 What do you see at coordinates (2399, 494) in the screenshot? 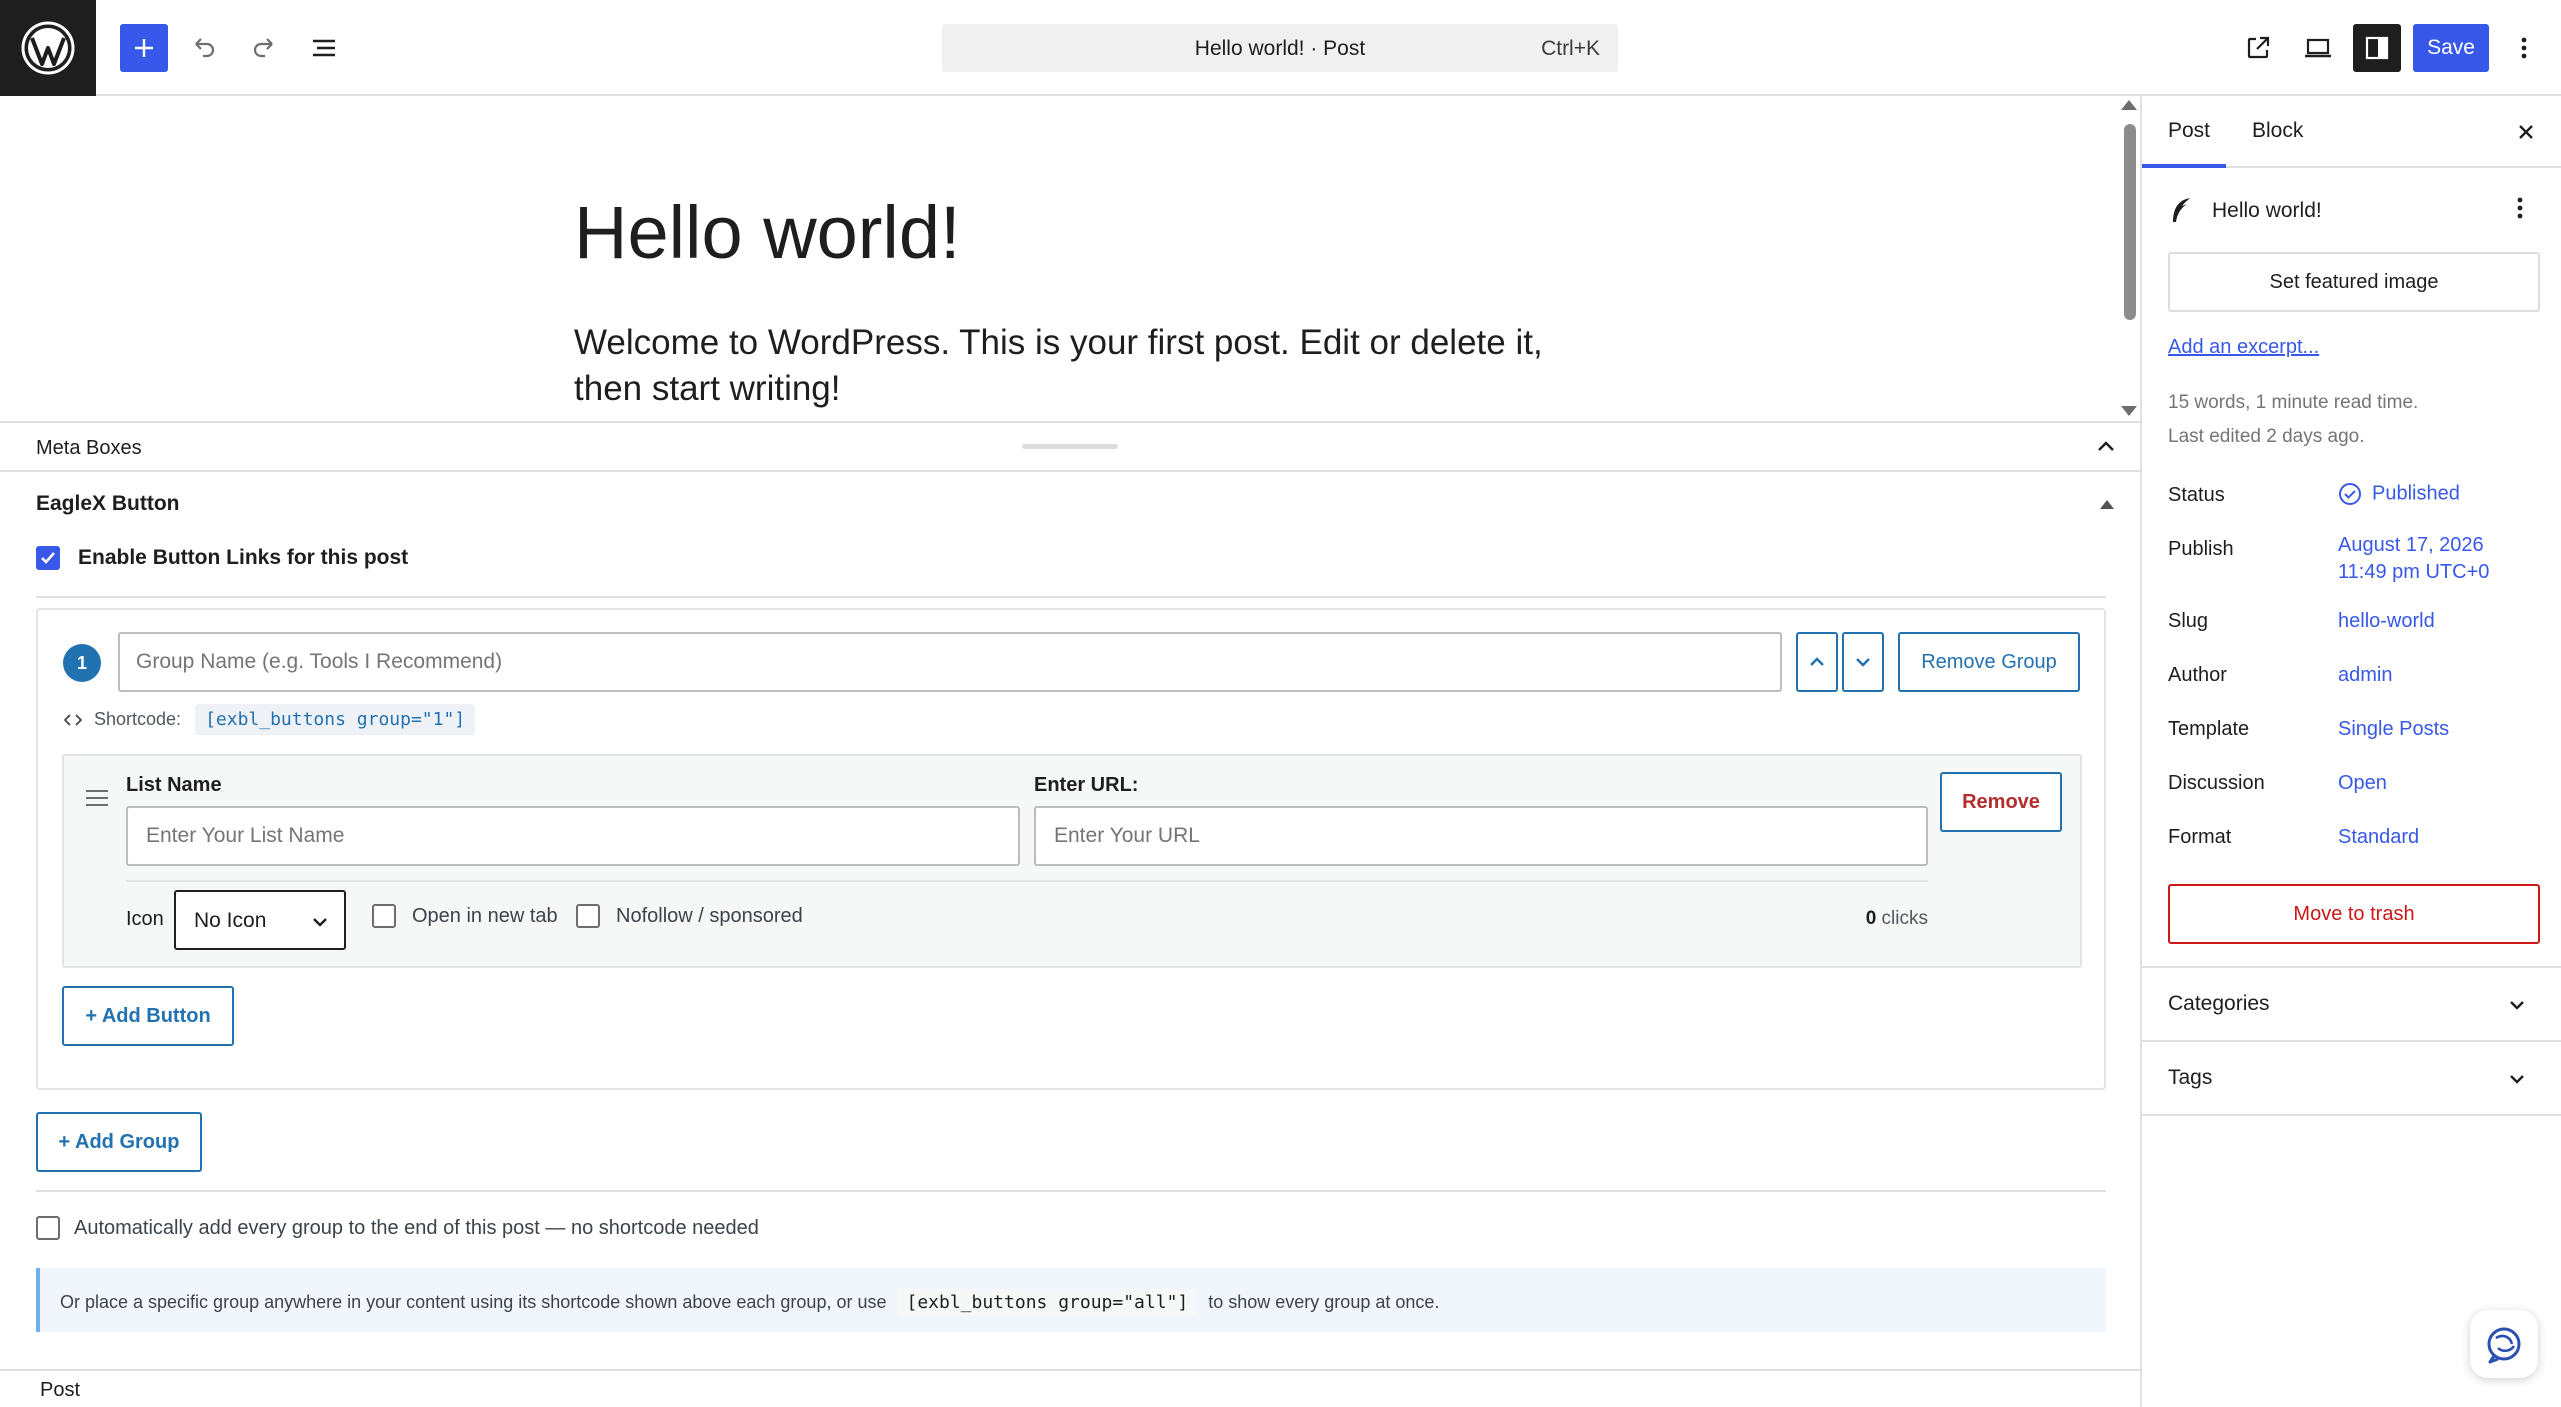
I see `status-value: Published` at bounding box center [2399, 494].